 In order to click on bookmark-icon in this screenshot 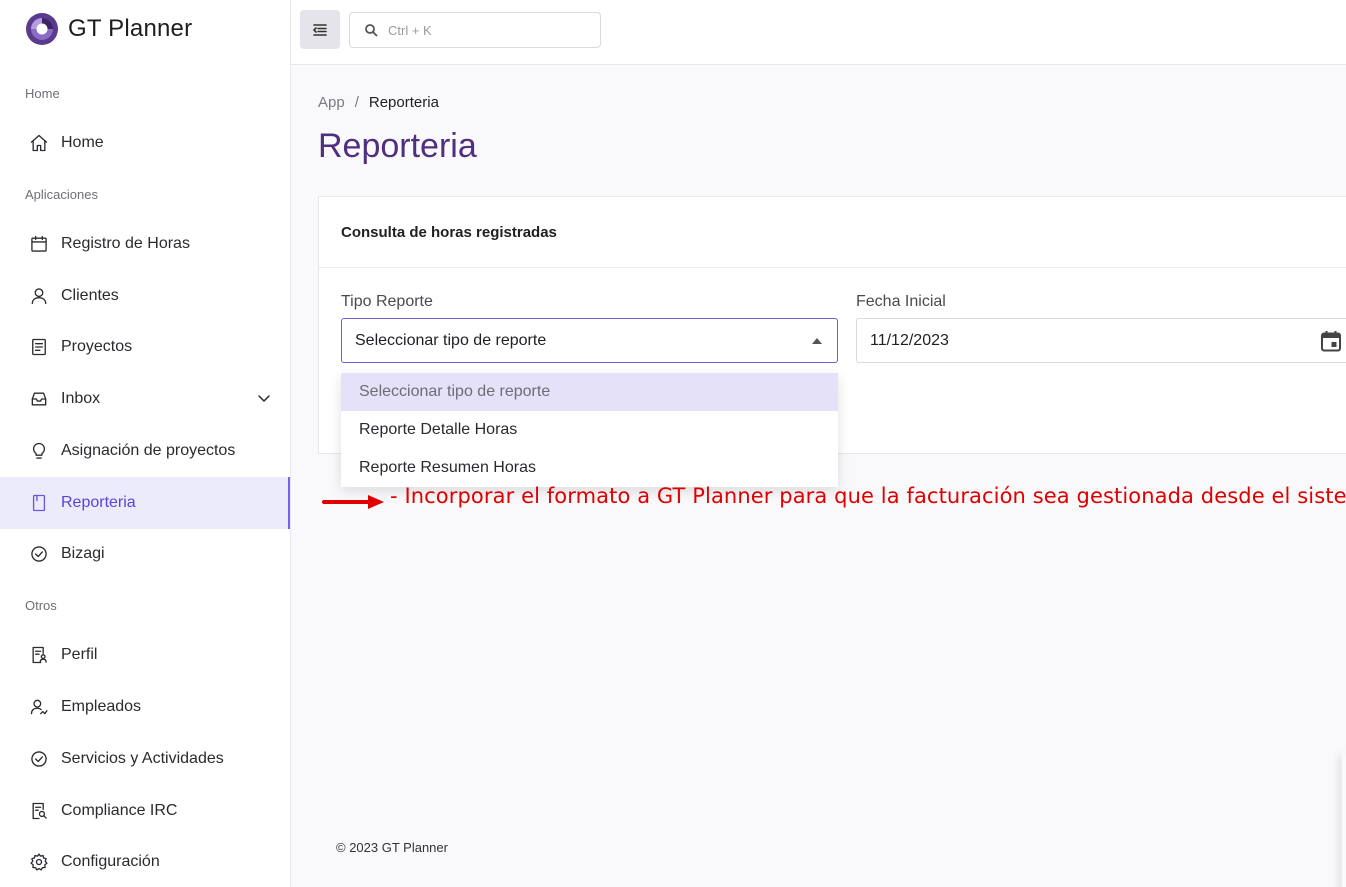, I will do `click(39, 503)`.